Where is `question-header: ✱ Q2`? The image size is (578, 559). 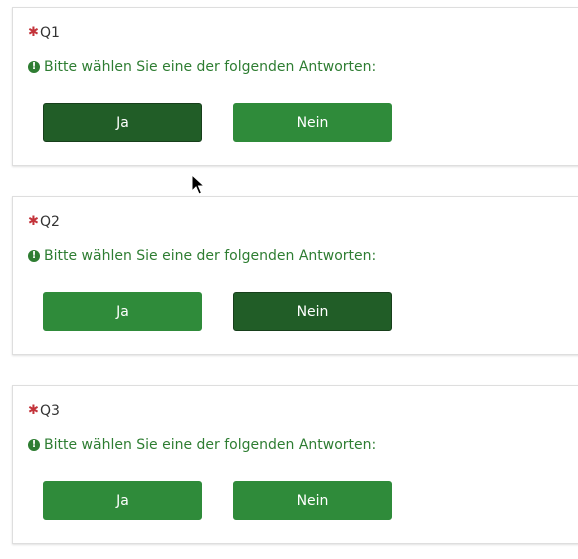
question-header: ✱ Q2 is located at coordinates (44, 222).